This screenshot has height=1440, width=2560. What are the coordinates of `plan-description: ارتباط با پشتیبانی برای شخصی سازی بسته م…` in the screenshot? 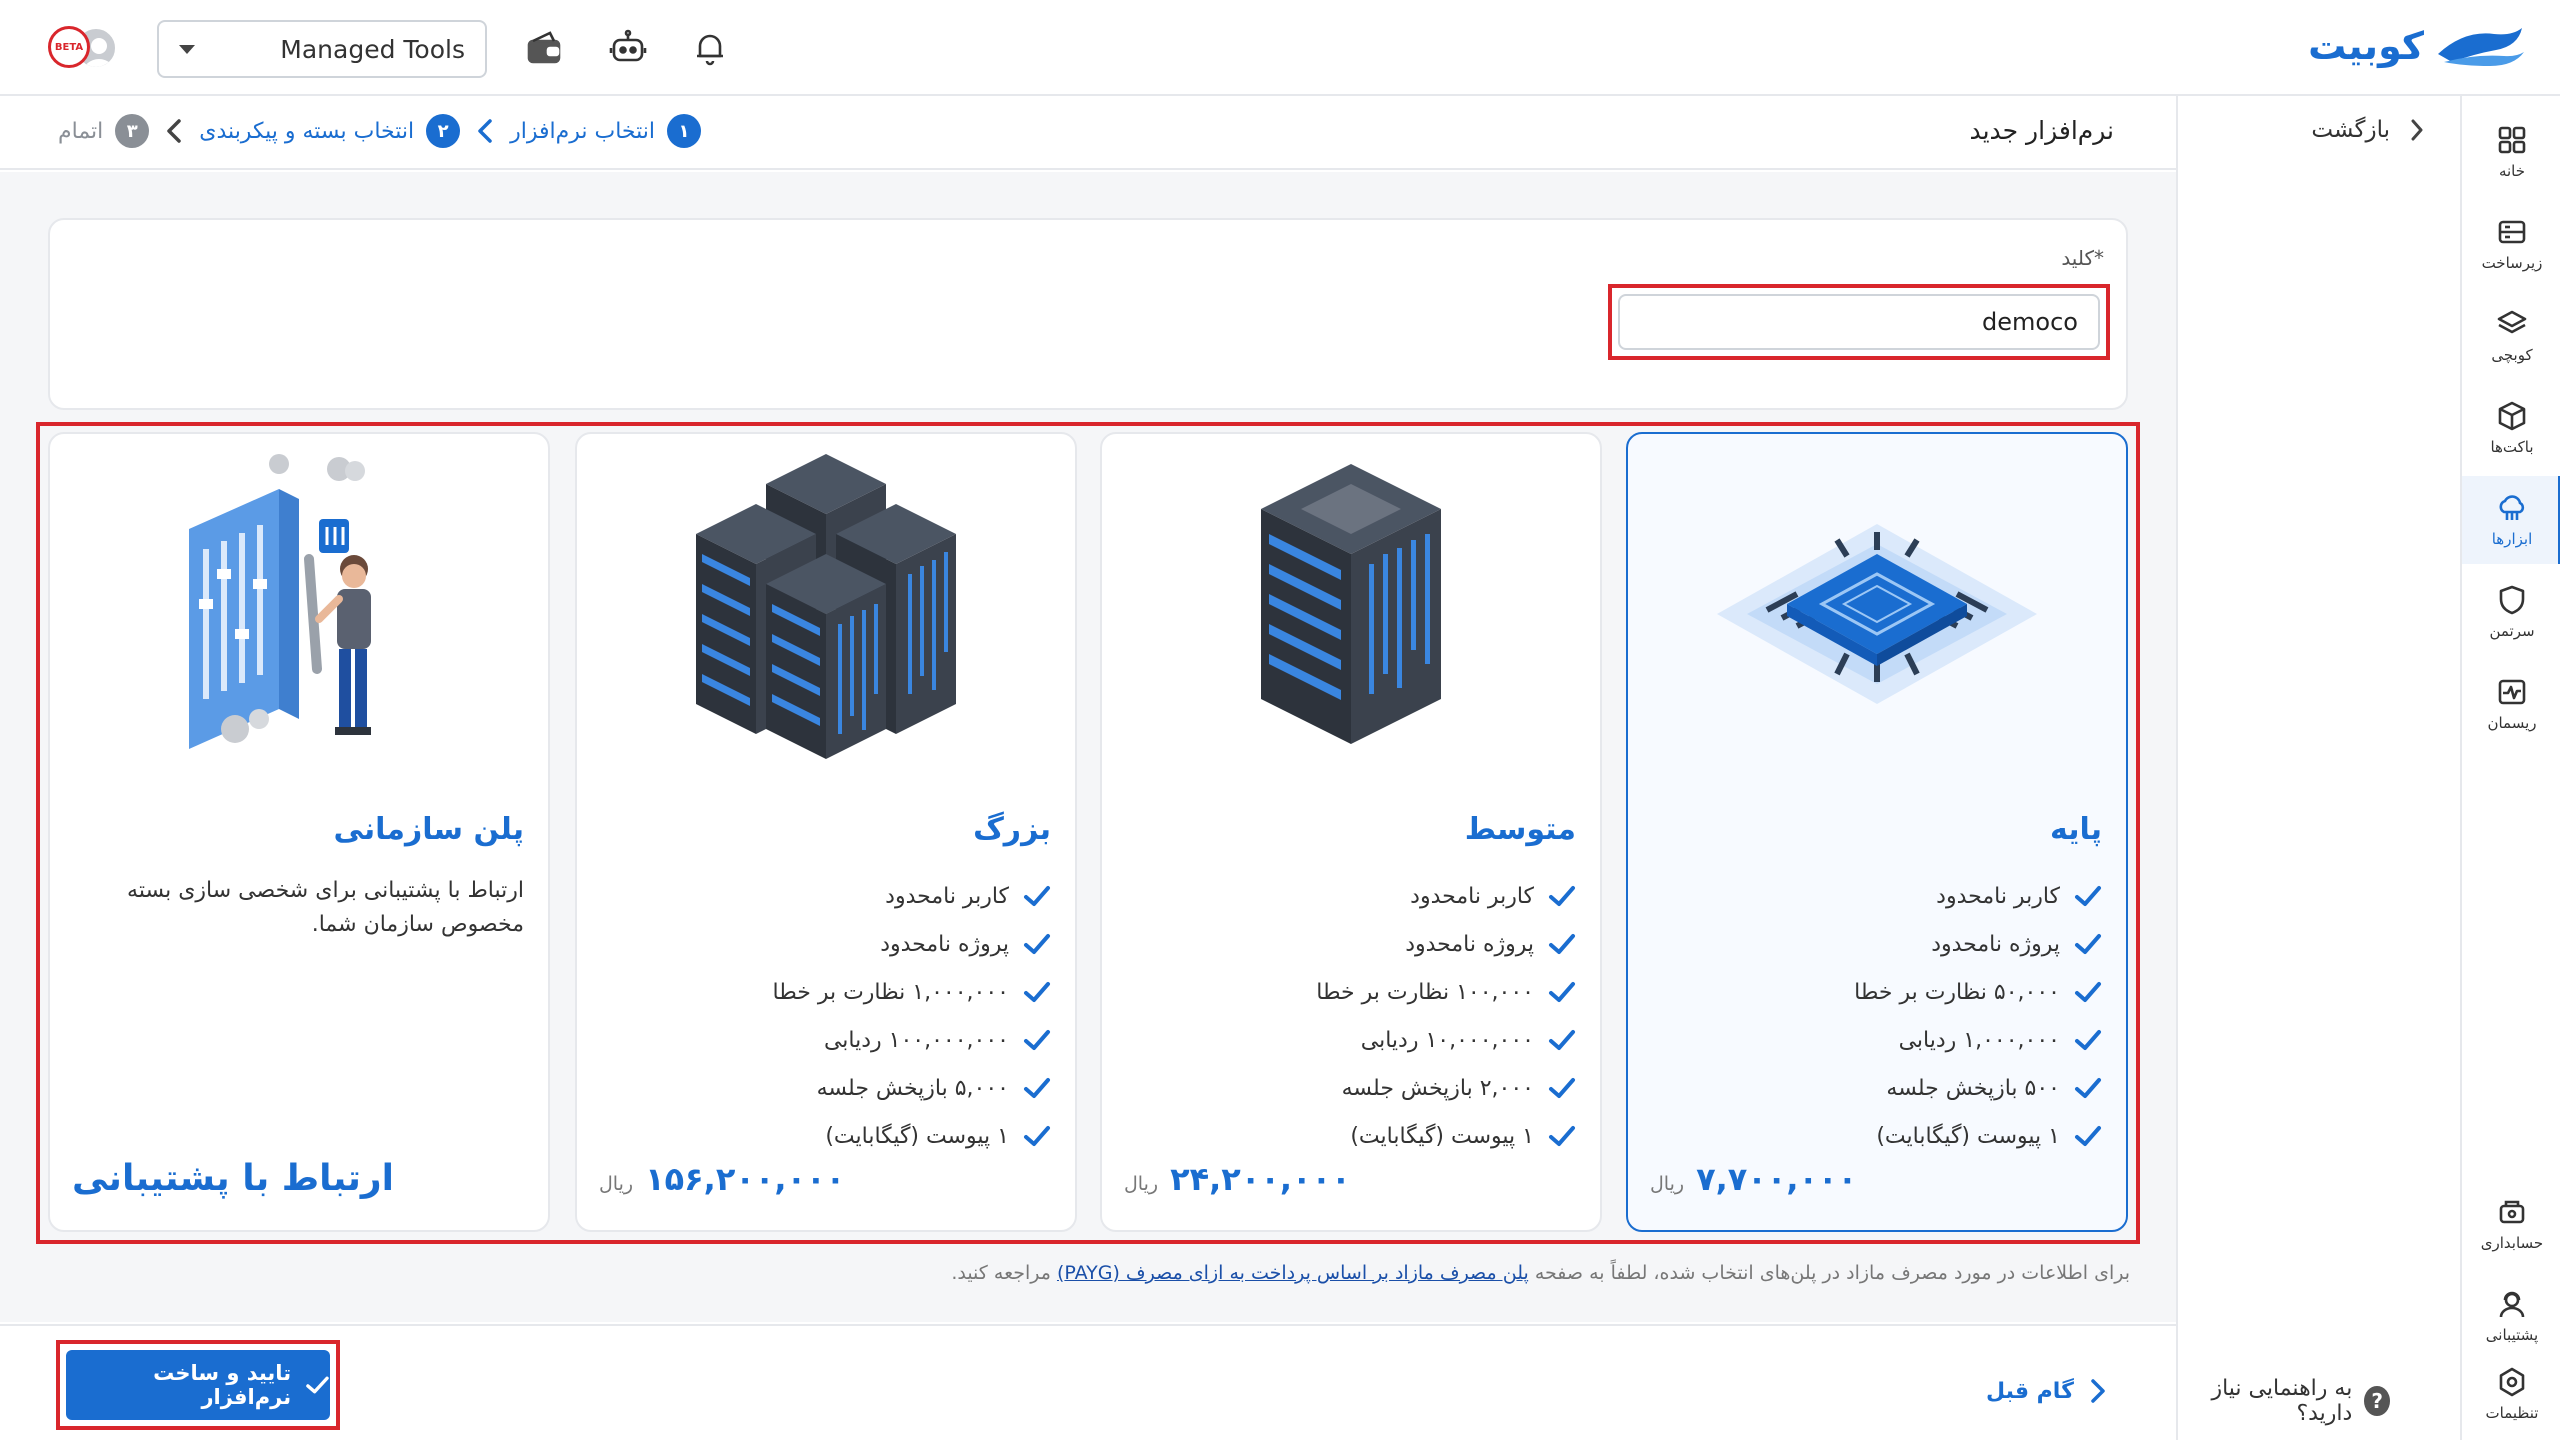 It's located at (325, 907).